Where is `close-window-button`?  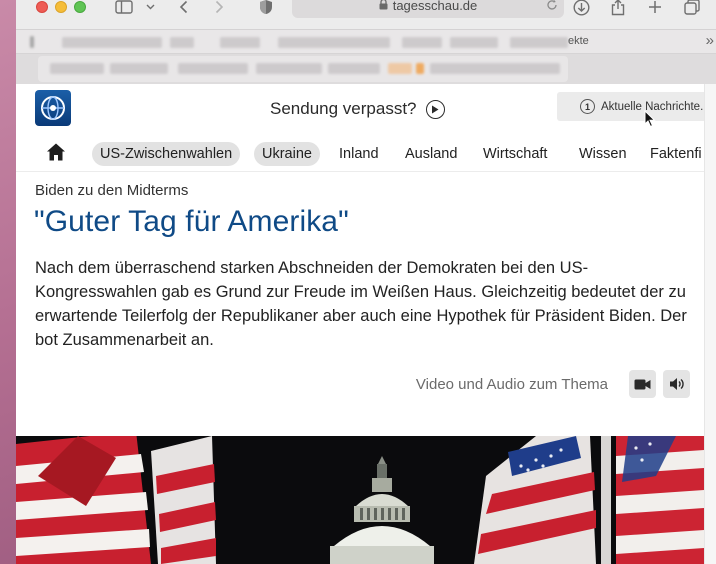
close-window-button is located at coordinates (42, 7).